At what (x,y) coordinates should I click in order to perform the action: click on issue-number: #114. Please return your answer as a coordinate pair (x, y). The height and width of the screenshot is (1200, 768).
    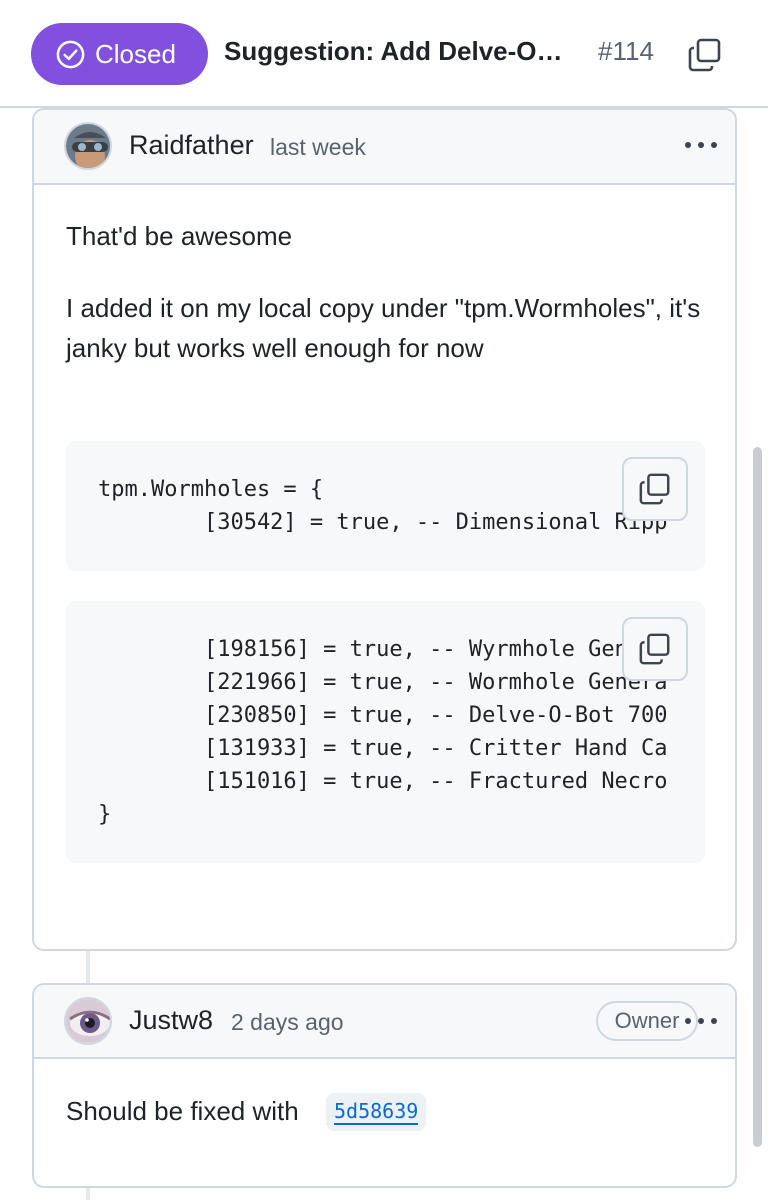
    Looking at the image, I should click on (626, 51).